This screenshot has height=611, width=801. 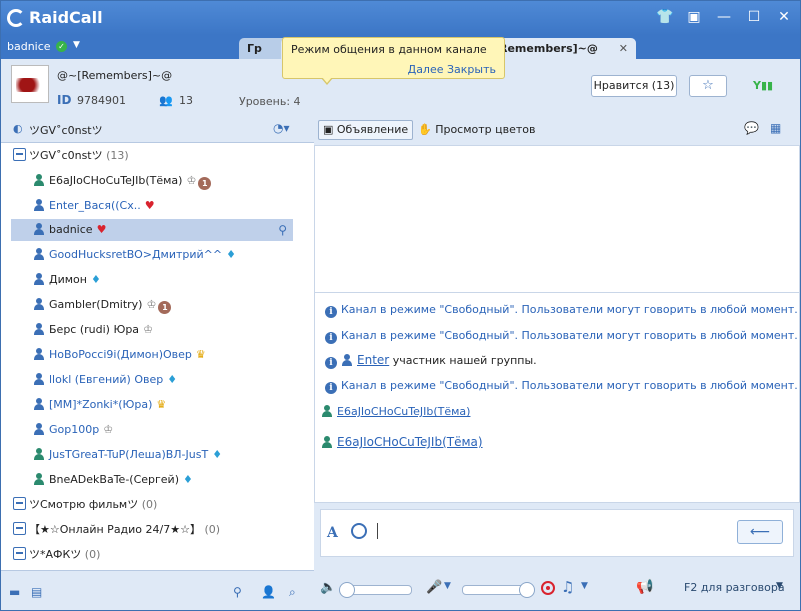 I want to click on speaker-volume-slider, so click(x=375, y=590).